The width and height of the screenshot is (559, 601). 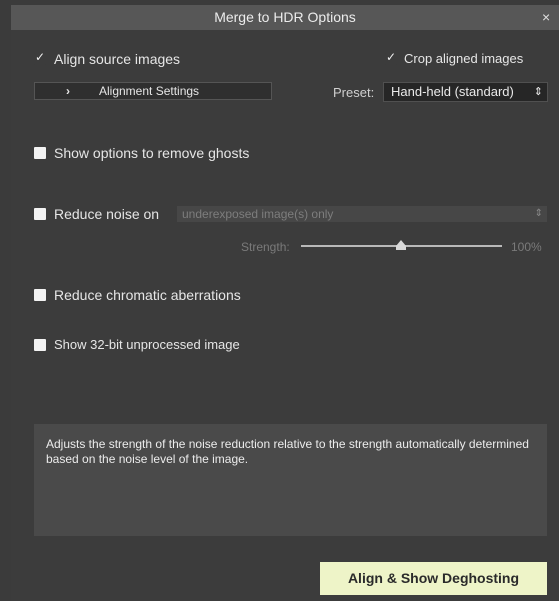 I want to click on chromatic-aberrations-checkbox, so click(x=40, y=295).